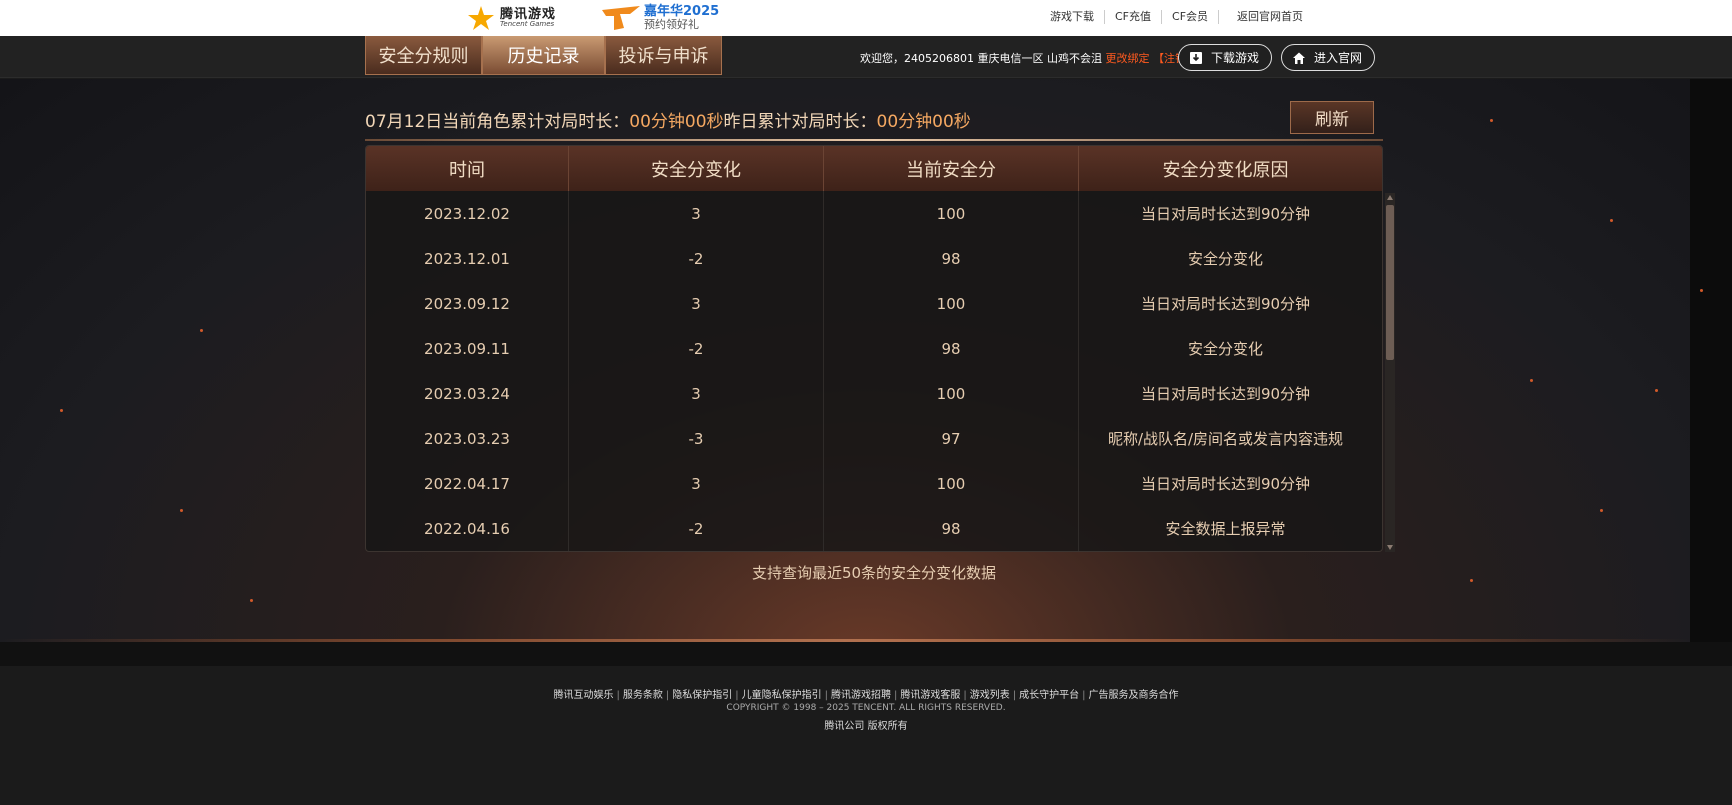 This screenshot has height=805, width=1732. I want to click on footer-link: 腾讯游戏招聘, so click(861, 695).